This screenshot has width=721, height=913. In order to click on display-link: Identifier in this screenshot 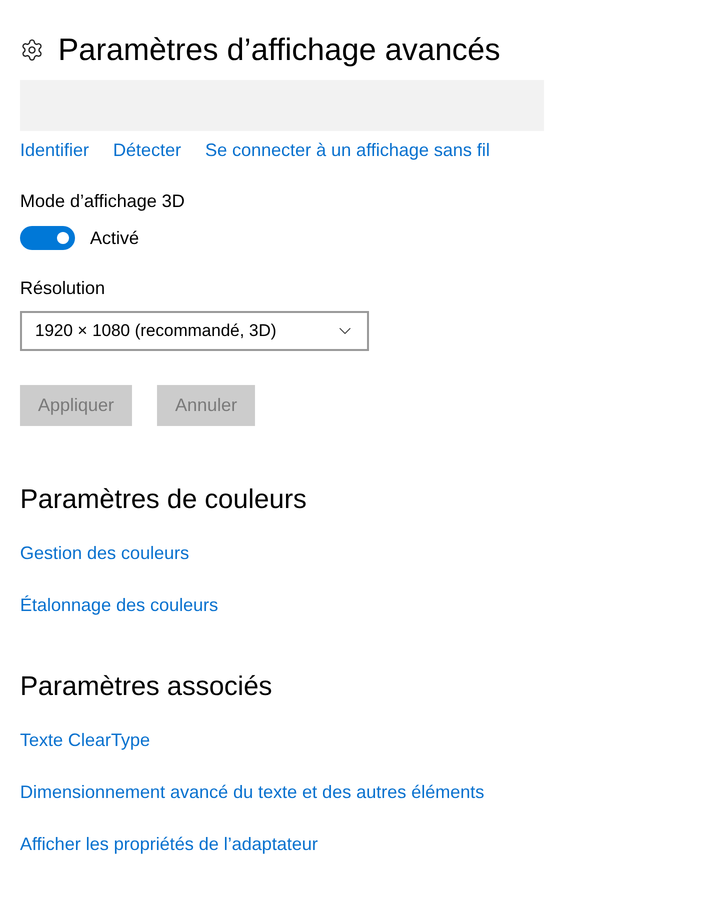, I will do `click(55, 150)`.